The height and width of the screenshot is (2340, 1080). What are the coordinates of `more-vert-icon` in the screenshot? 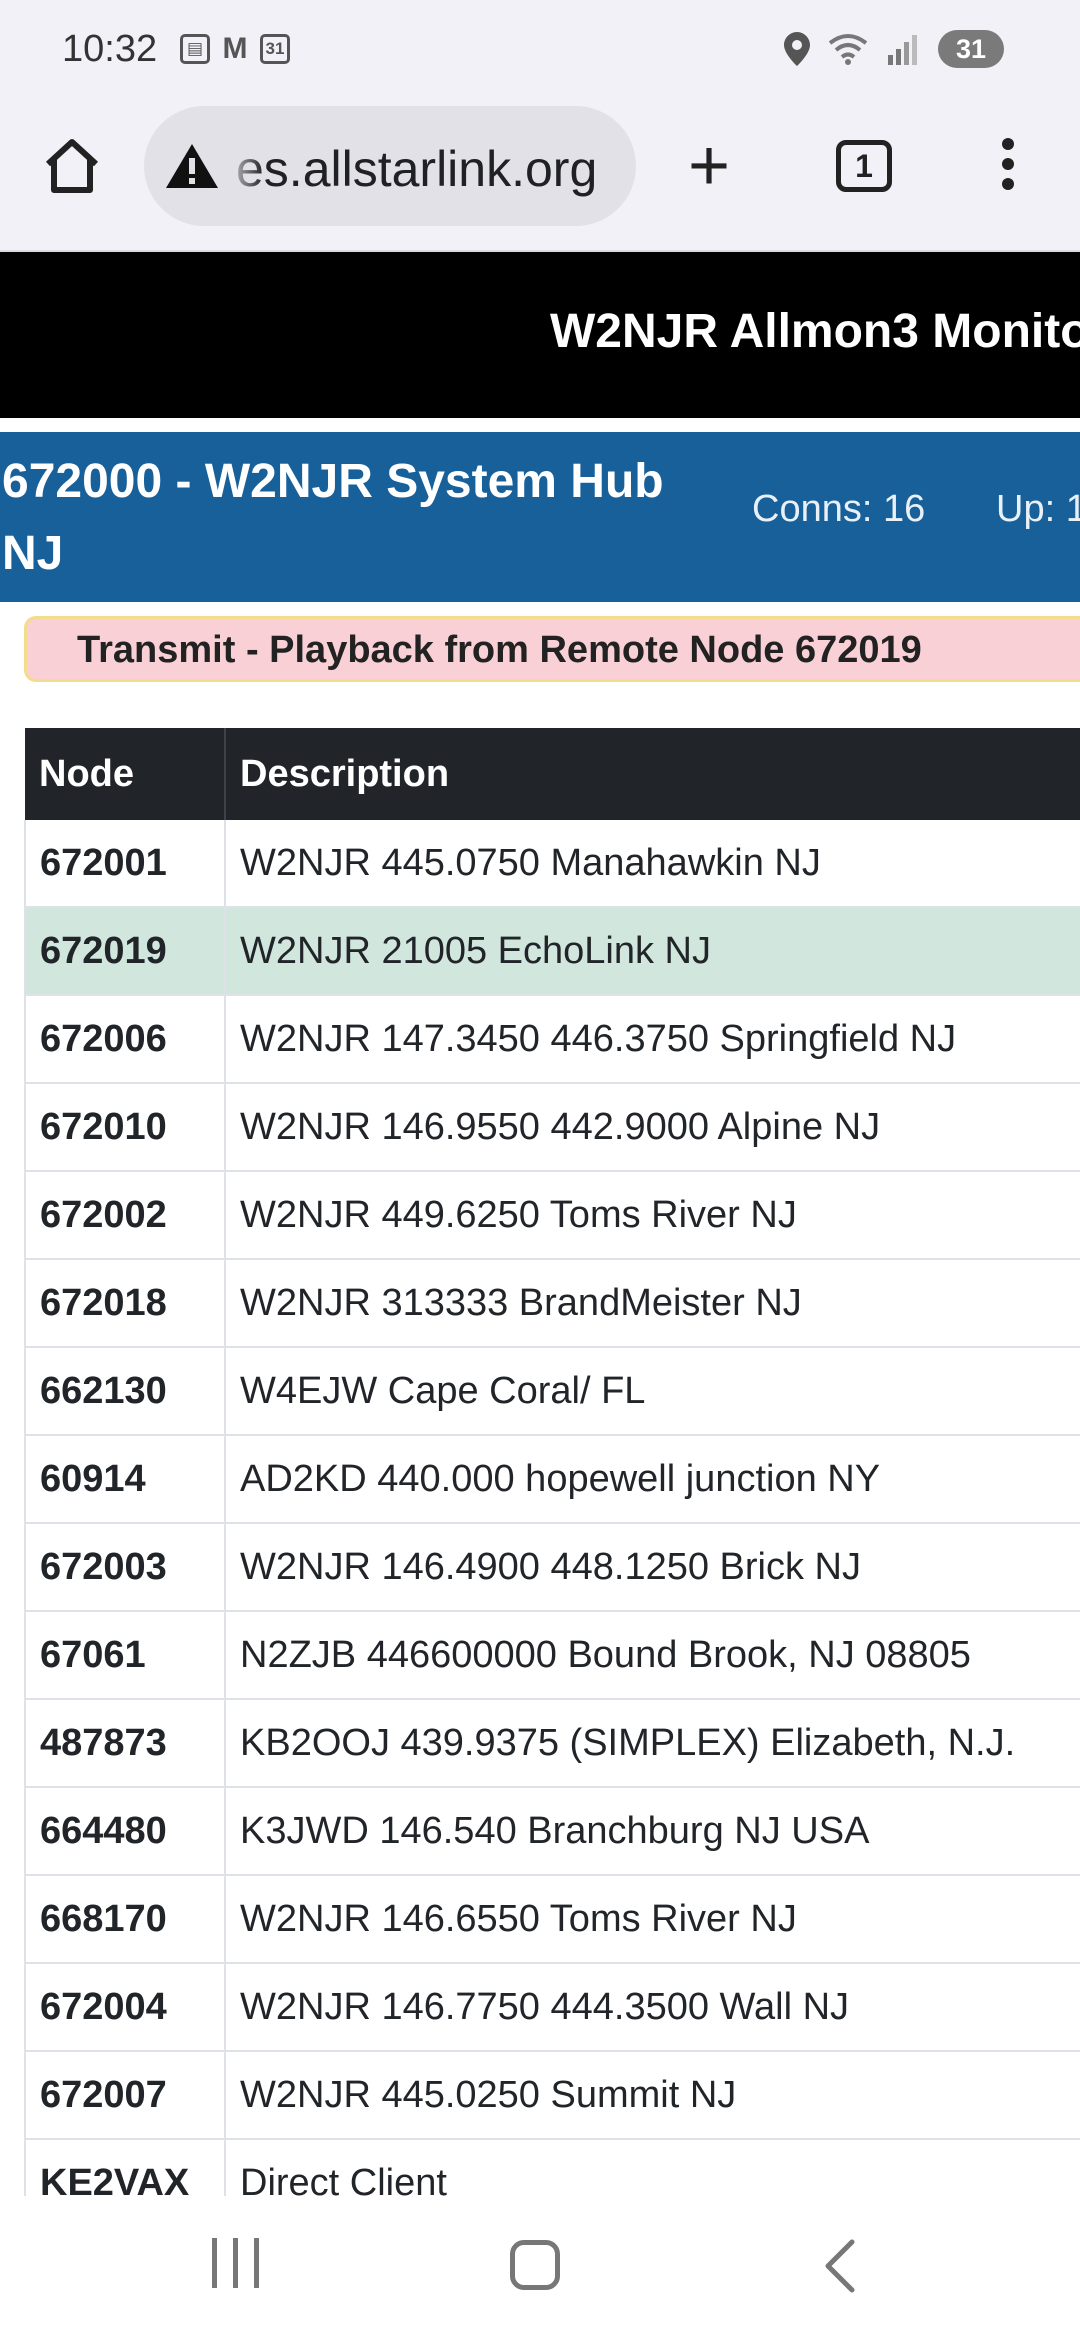 It's located at (1008, 168).